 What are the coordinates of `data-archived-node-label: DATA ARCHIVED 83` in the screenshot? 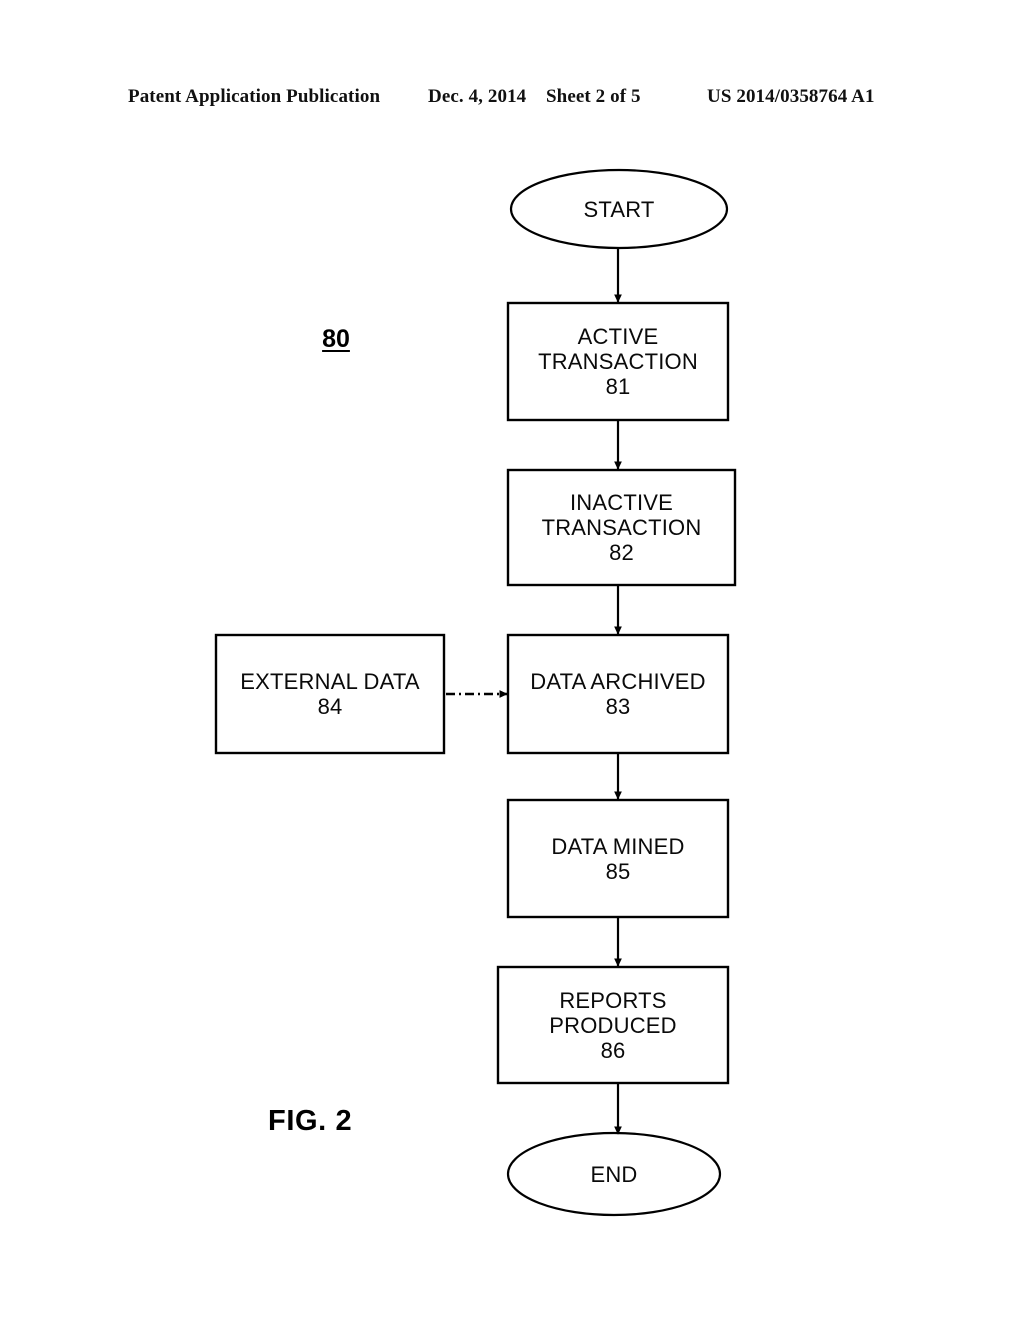 It's located at (618, 694).